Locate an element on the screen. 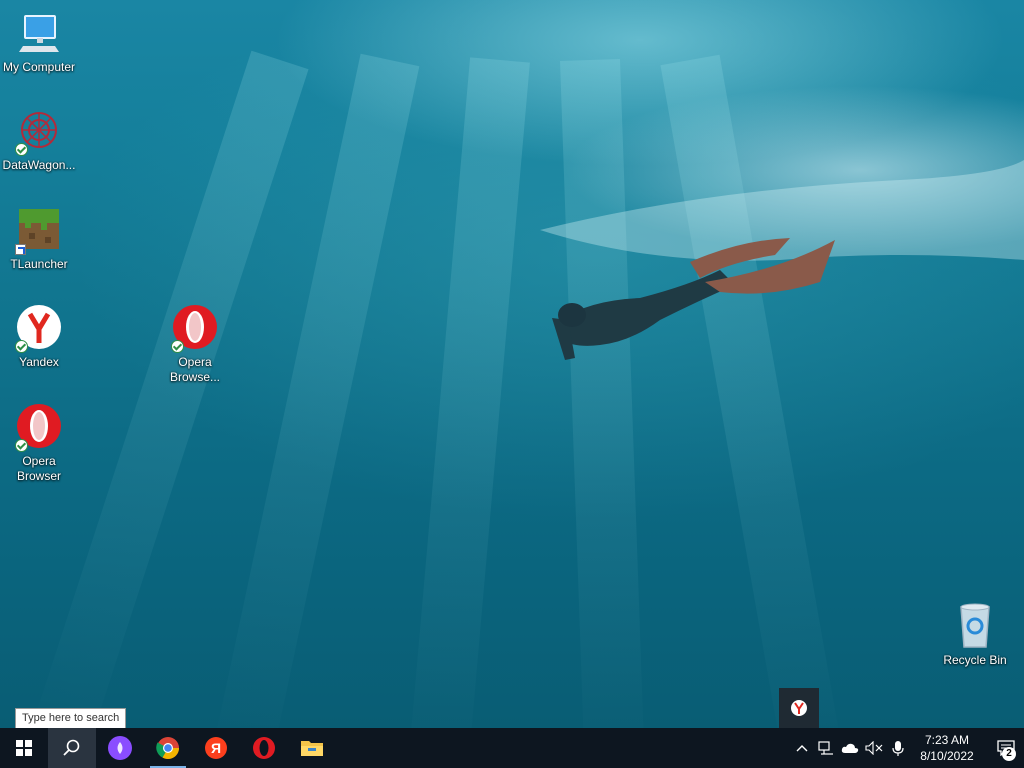  datawagon-icon is located at coordinates (39, 132).